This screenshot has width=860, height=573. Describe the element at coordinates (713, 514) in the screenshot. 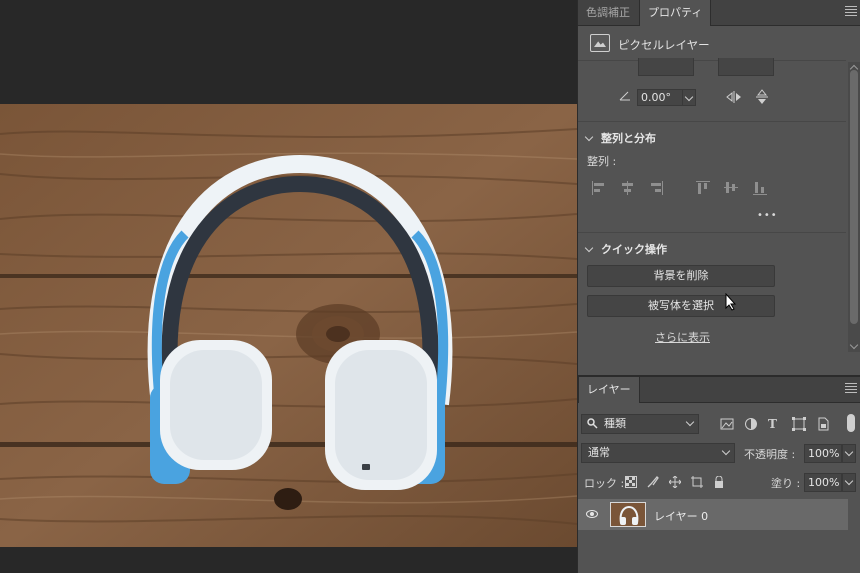

I see `layer-row: レイヤー 0` at that location.